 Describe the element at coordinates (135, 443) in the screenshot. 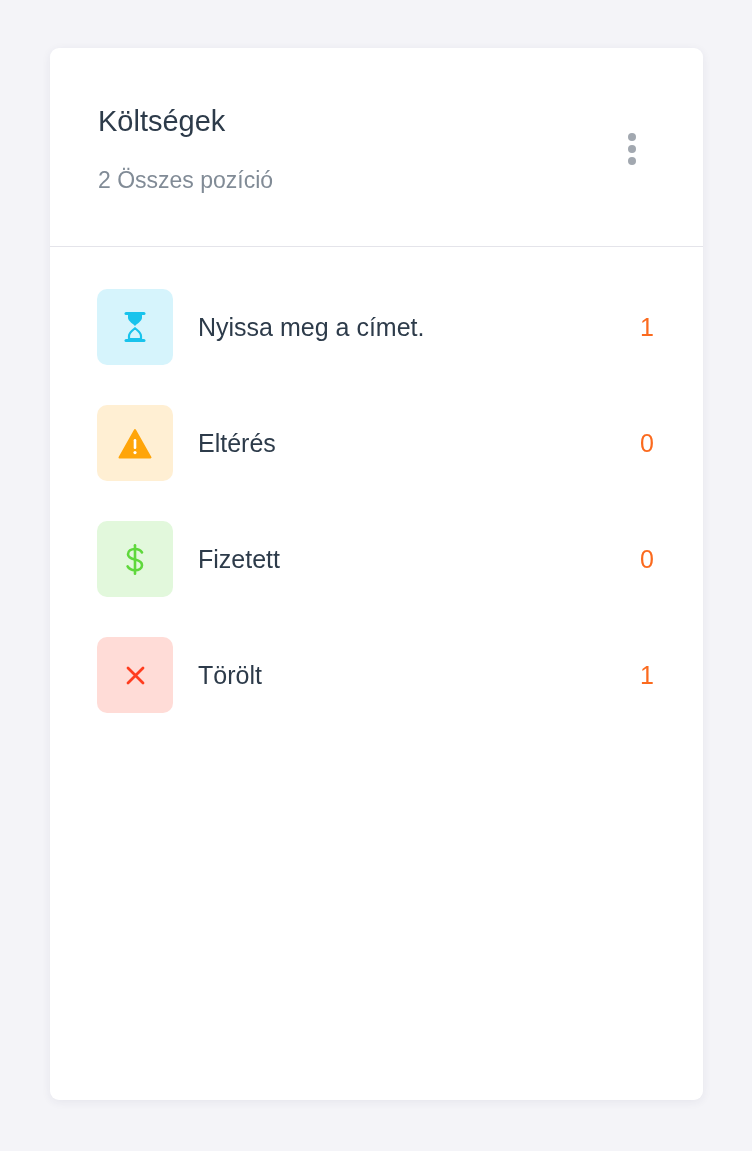

I see `warning-icon` at that location.